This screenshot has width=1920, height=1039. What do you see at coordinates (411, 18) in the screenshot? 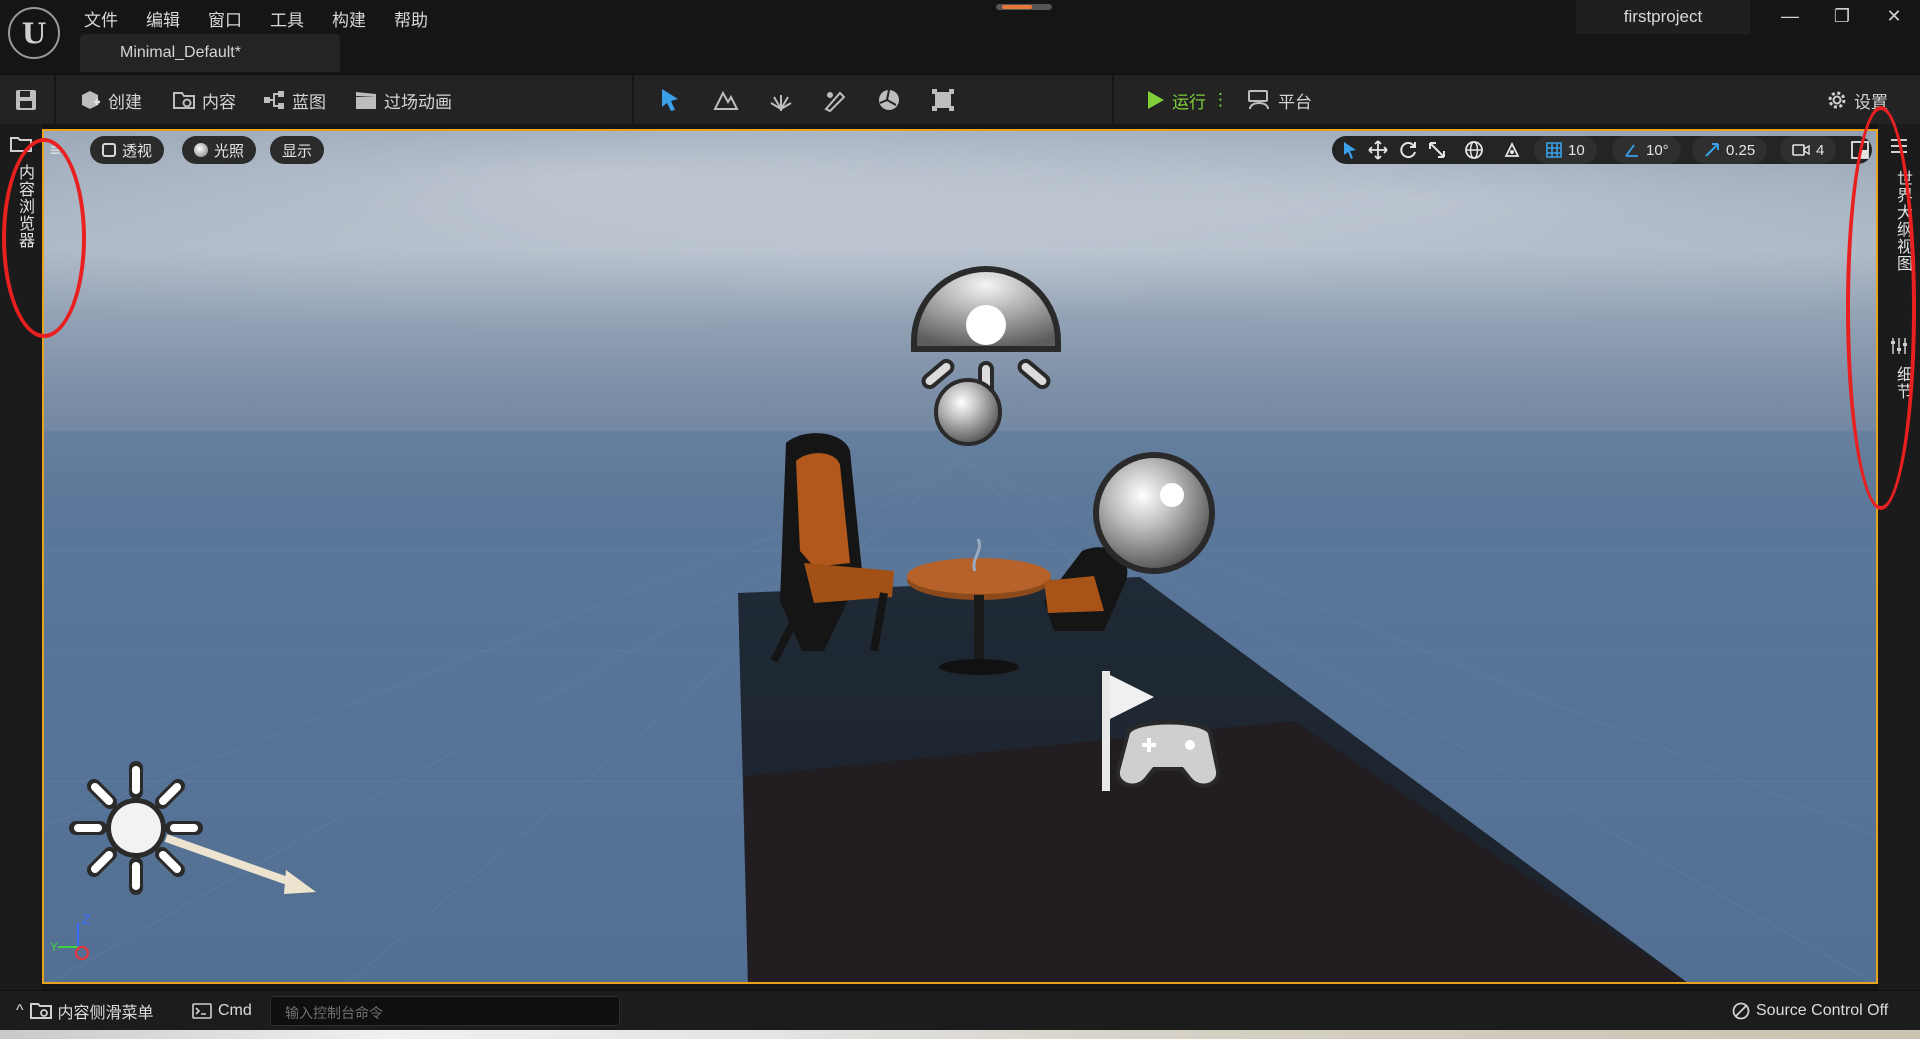
I see `menu-help: 帮助` at bounding box center [411, 18].